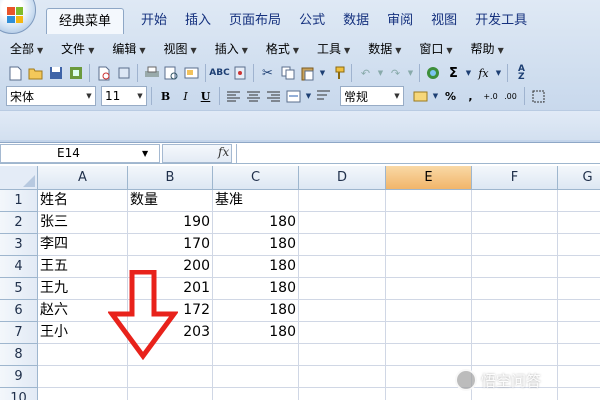 Image resolution: width=600 pixels, height=400 pixels. What do you see at coordinates (256, 201) in the screenshot?
I see `cell-c1: 基准` at bounding box center [256, 201].